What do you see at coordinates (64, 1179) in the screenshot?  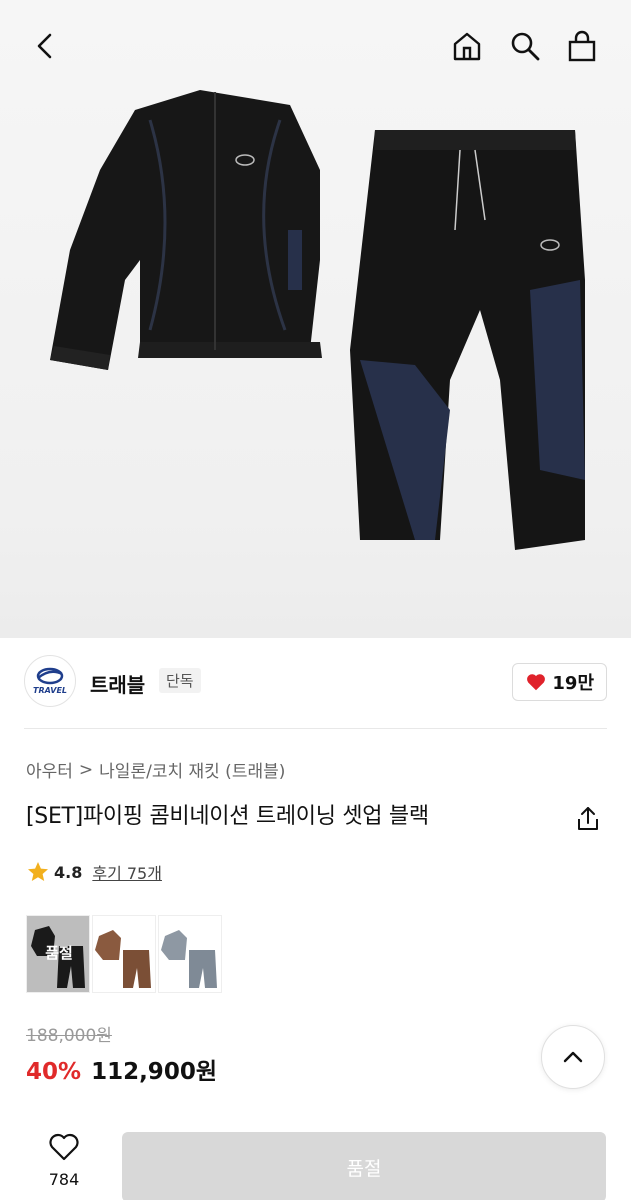 I see `wishlist-count: 784` at bounding box center [64, 1179].